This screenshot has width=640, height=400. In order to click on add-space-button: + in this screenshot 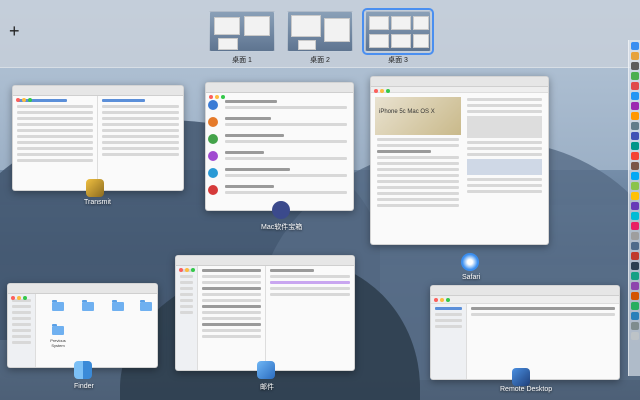, I will do `click(14, 31)`.